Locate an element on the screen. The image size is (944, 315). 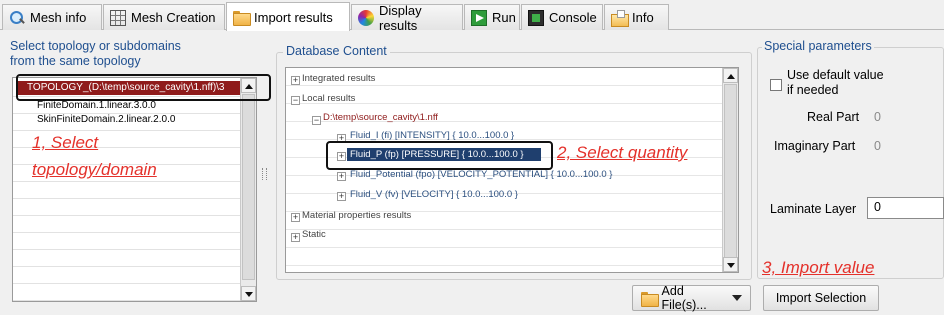
tree-item-static: Static is located at coordinates (314, 234).